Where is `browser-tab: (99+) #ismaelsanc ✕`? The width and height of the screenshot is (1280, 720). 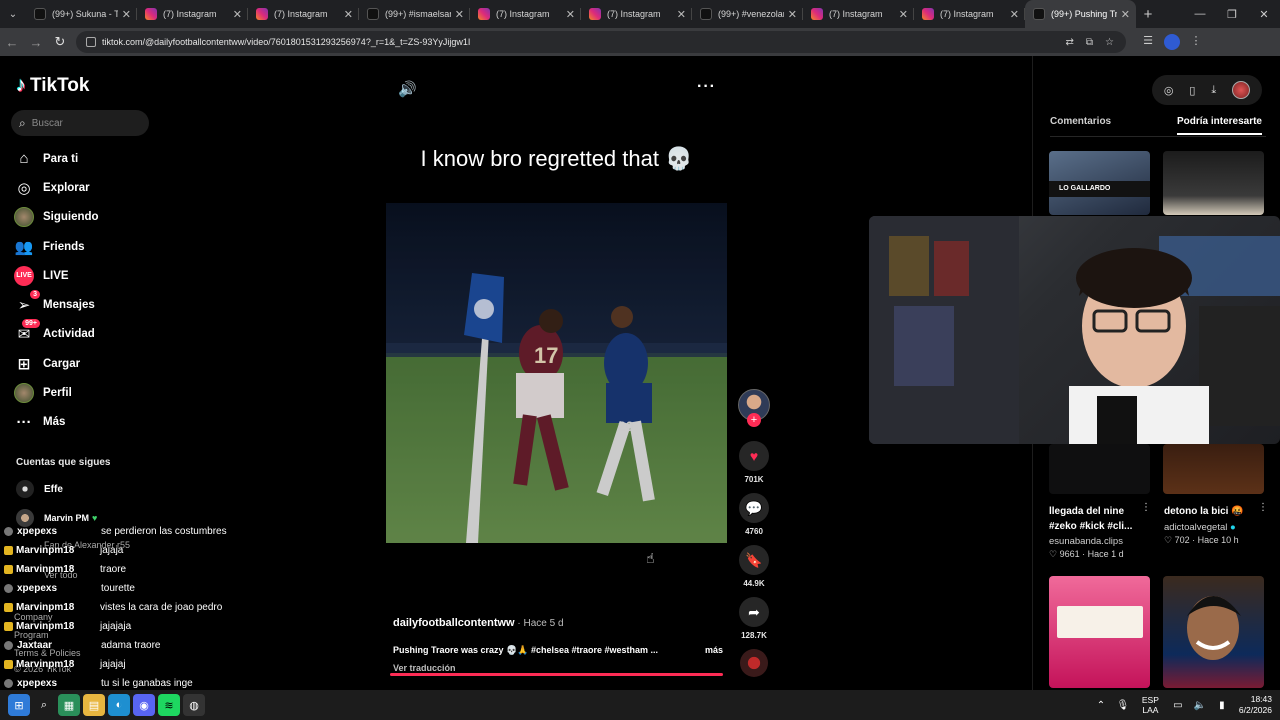 browser-tab: (99+) #ismaelsanc ✕ is located at coordinates (414, 14).